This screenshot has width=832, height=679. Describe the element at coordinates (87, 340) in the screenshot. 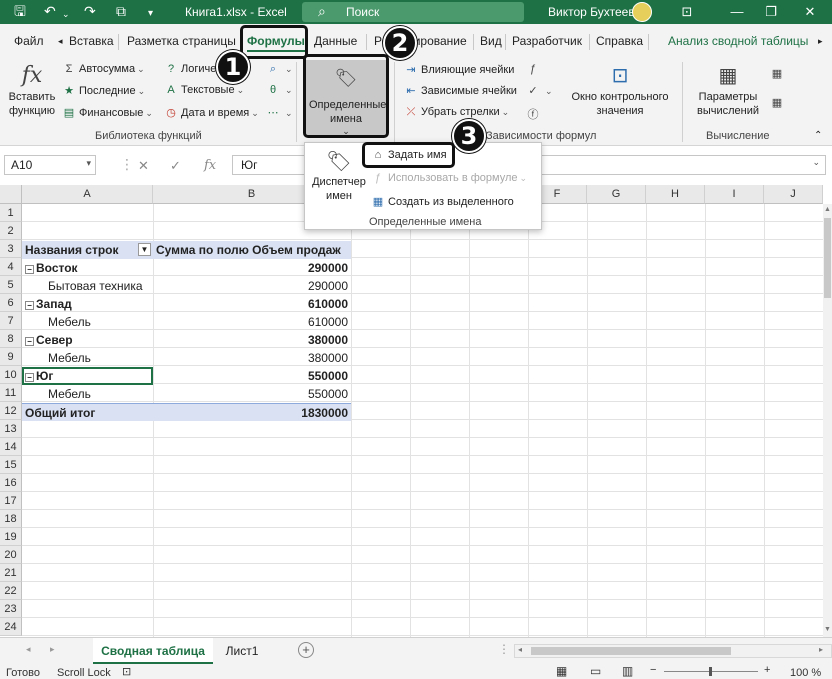

I see `pivot-row-label: − Север` at that location.